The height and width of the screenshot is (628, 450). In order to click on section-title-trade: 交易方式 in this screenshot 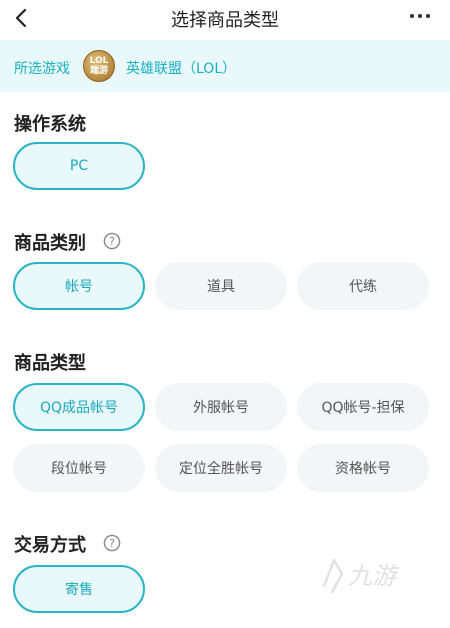, I will do `click(50, 545)`.